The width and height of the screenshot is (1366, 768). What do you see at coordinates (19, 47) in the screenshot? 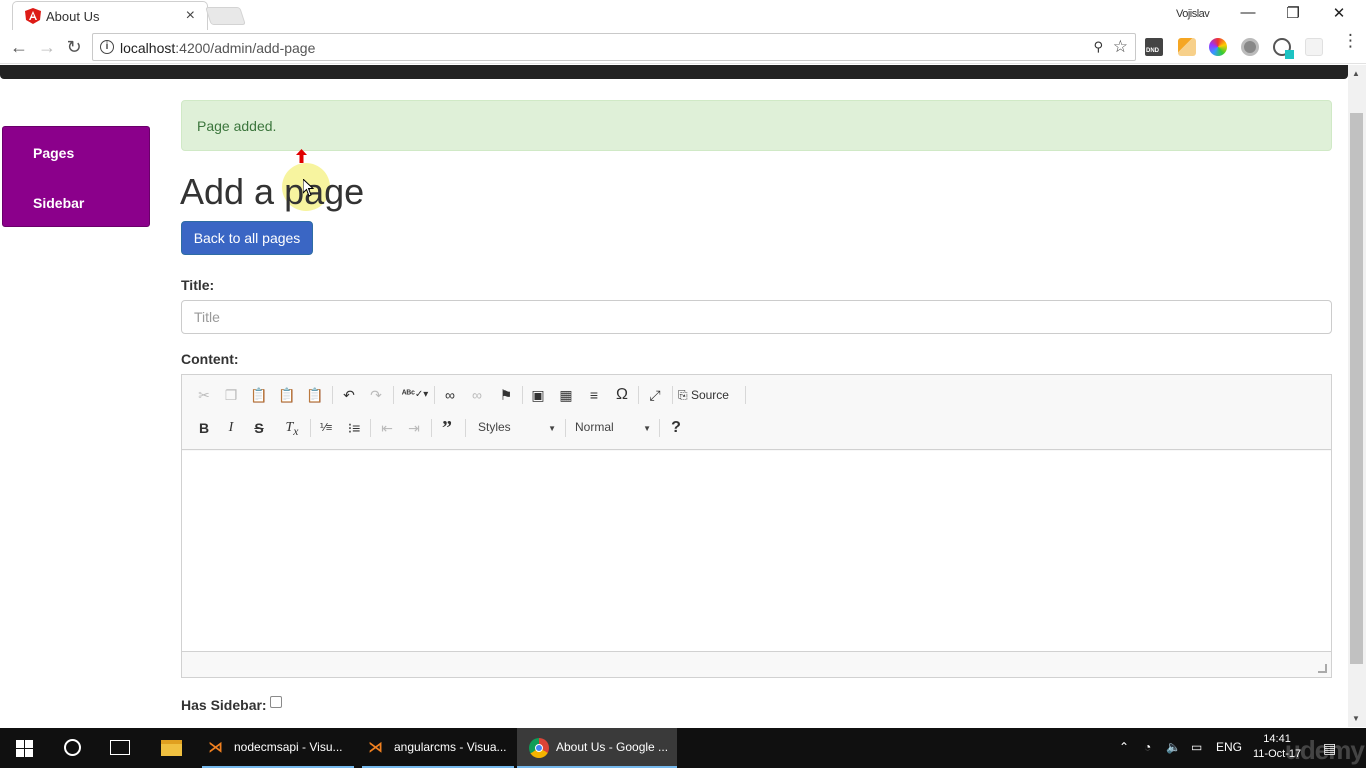
I see `back-button: ←` at bounding box center [19, 47].